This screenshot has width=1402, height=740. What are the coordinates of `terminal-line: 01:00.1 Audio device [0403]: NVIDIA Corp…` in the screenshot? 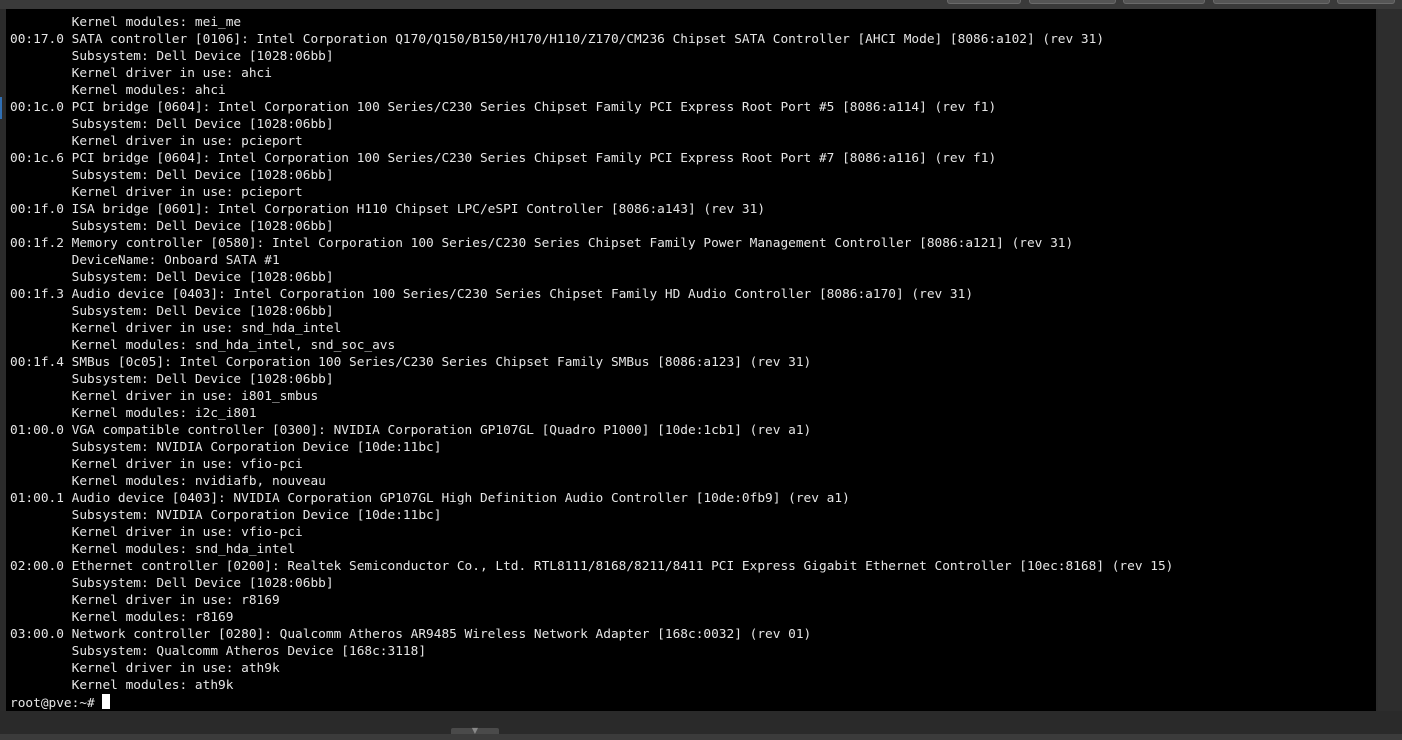 It's located at (430, 498).